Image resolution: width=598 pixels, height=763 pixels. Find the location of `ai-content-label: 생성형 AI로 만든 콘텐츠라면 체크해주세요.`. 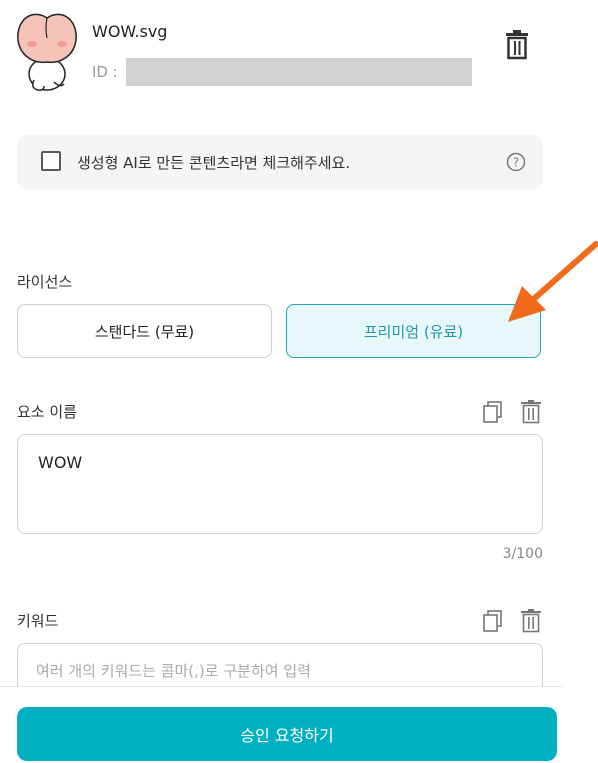

ai-content-label: 생성형 AI로 만든 콘텐츠라면 체크해주세요. is located at coordinates (214, 163).